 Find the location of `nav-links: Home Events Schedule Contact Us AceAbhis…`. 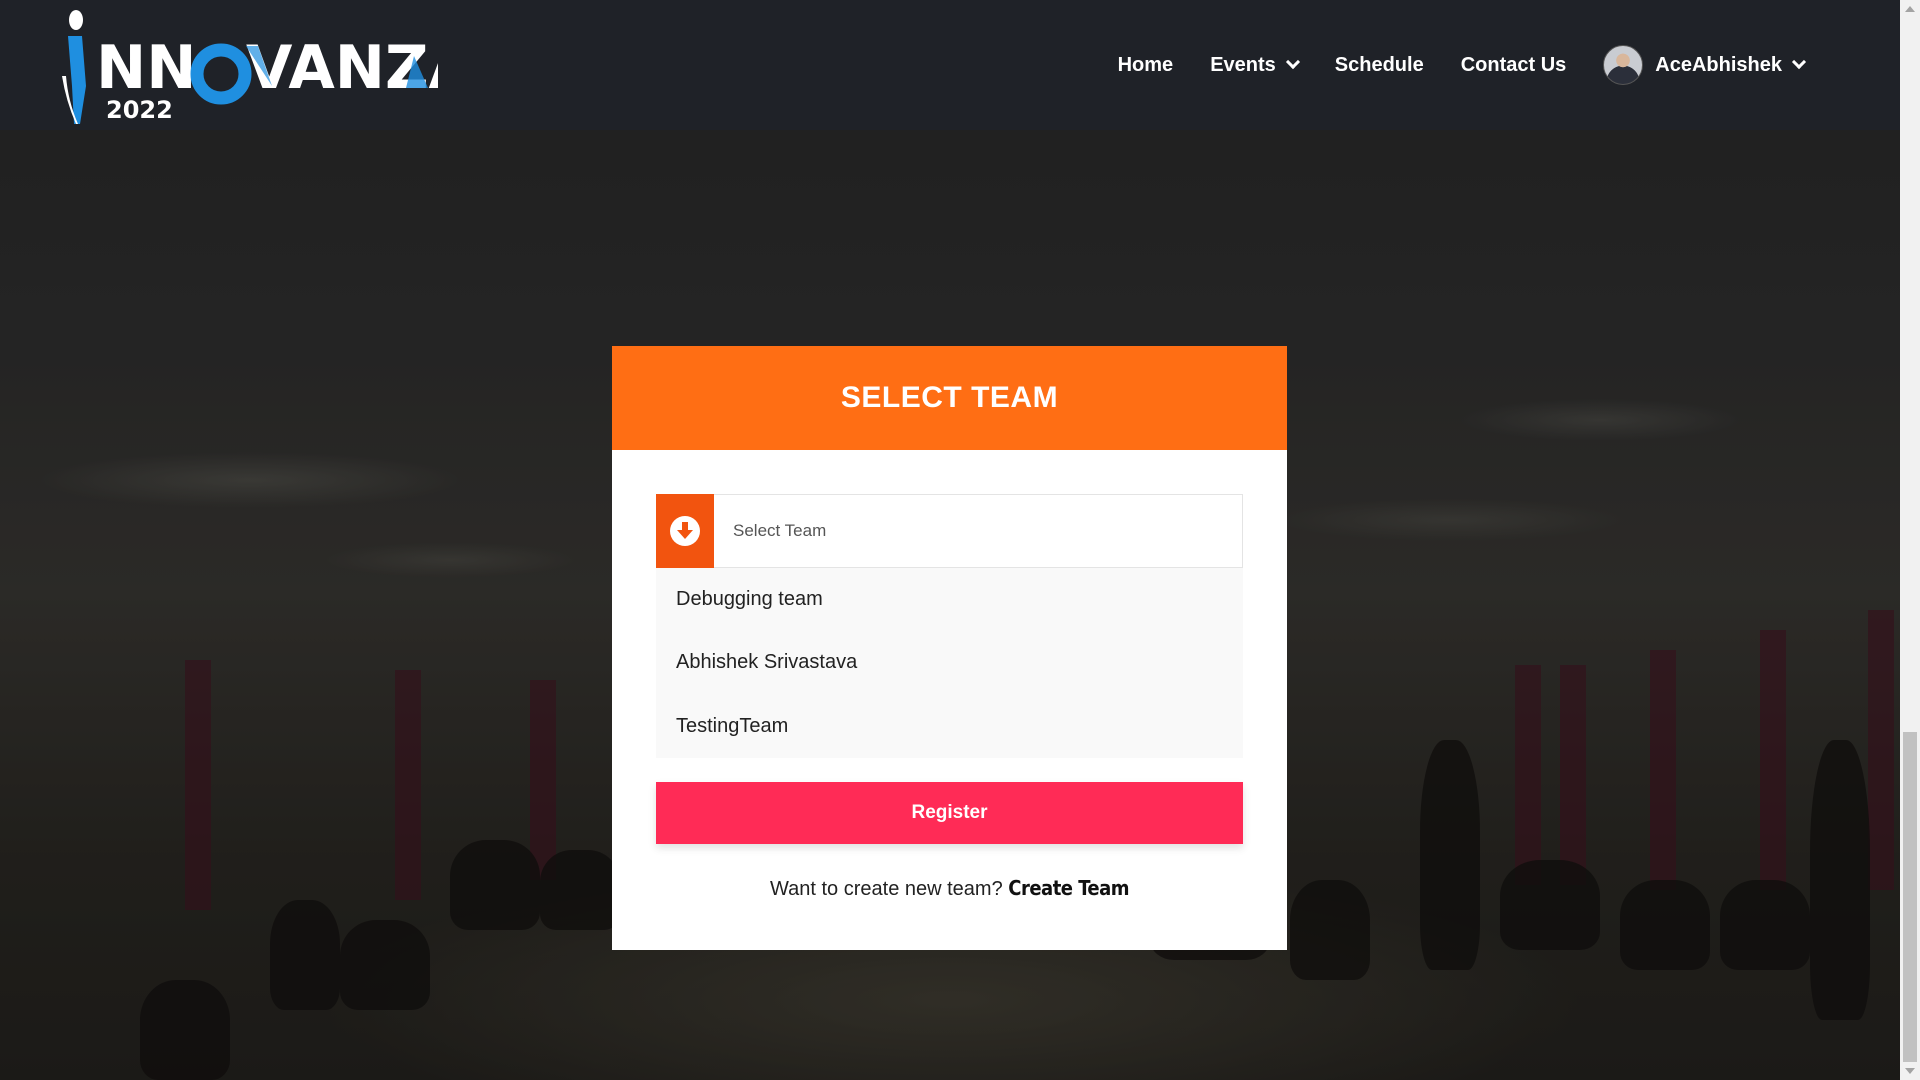

nav-links: Home Events Schedule Contact Us AceAbhis… is located at coordinates (1444, 65).